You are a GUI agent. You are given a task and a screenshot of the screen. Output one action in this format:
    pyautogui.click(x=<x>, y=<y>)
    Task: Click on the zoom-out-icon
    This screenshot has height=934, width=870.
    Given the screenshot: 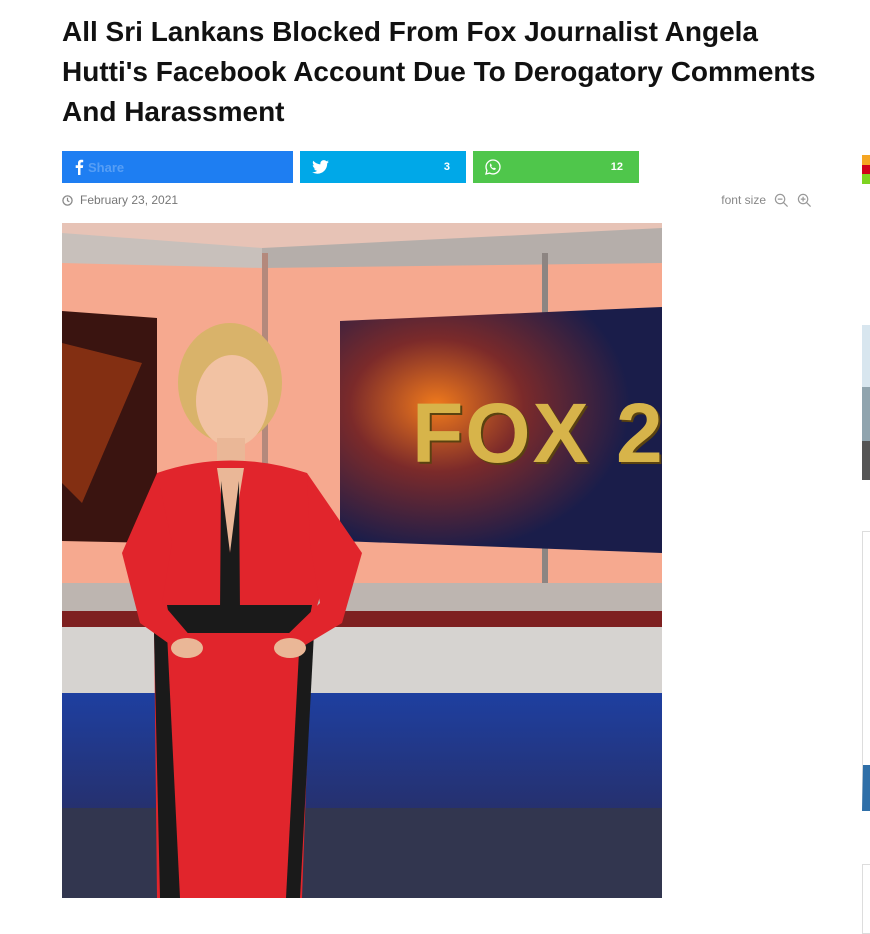 What is the action you would take?
    pyautogui.click(x=781, y=200)
    